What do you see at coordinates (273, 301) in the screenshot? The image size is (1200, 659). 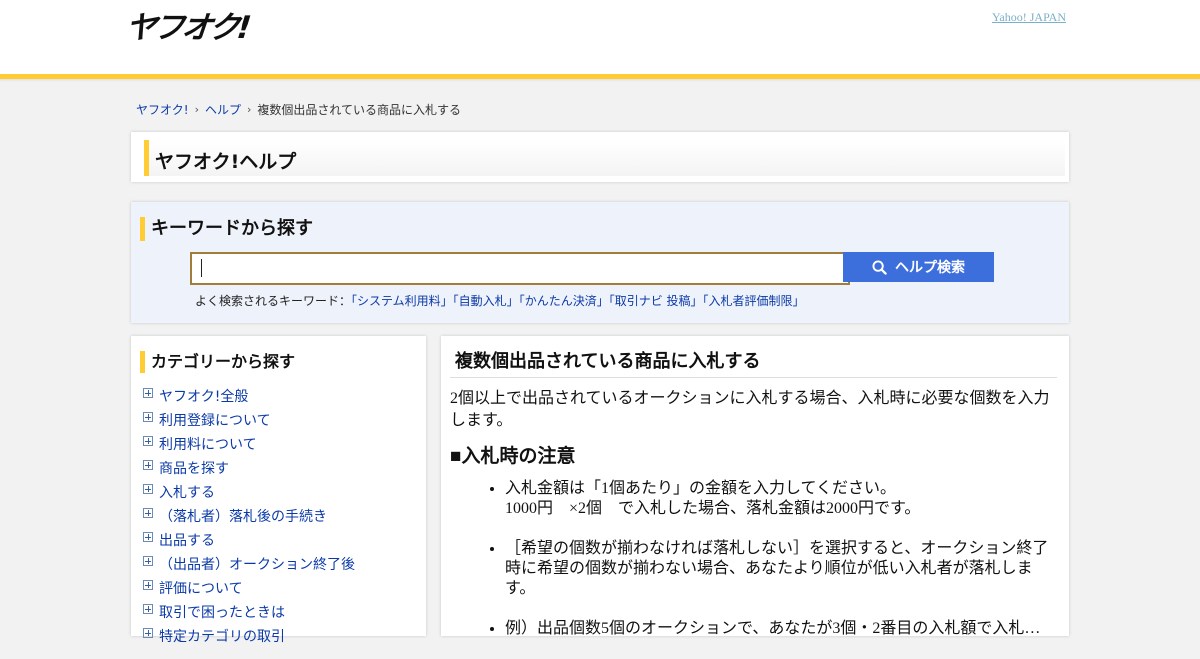 I see `popular-keywords-label: よく検索されるキーワード：` at bounding box center [273, 301].